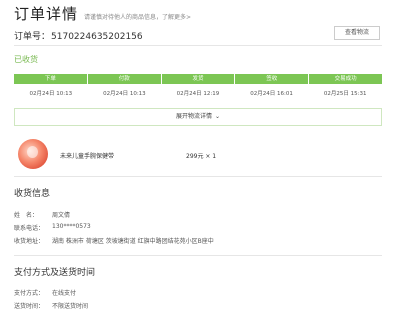  I want to click on progress-time: 02月24日 16:01, so click(271, 94).